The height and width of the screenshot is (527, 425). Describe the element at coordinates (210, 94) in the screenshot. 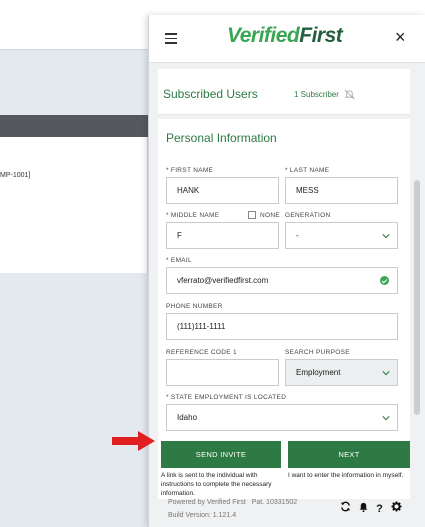

I see `subscribed-users-title: Subscribed Users` at that location.